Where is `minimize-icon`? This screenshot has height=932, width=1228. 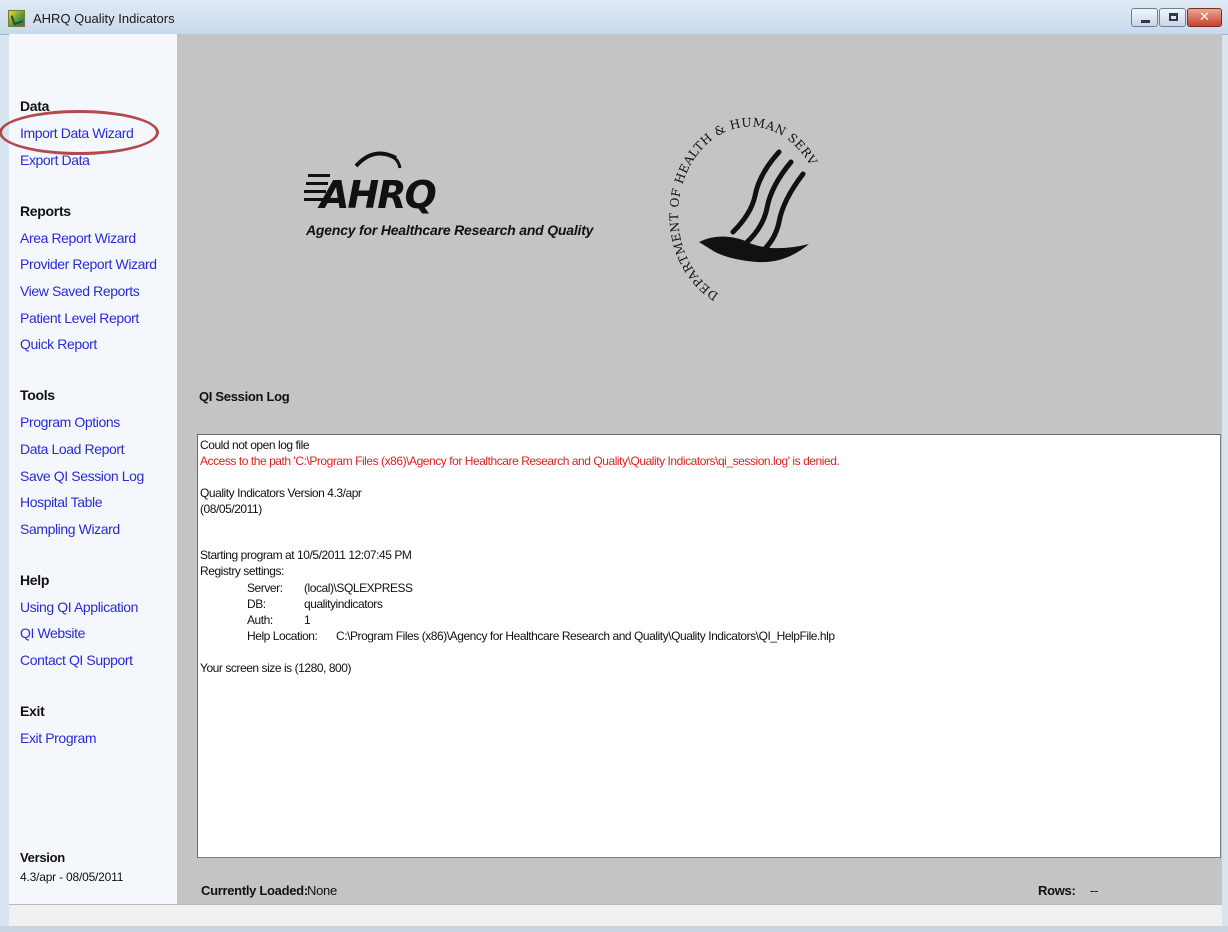 minimize-icon is located at coordinates (1145, 21).